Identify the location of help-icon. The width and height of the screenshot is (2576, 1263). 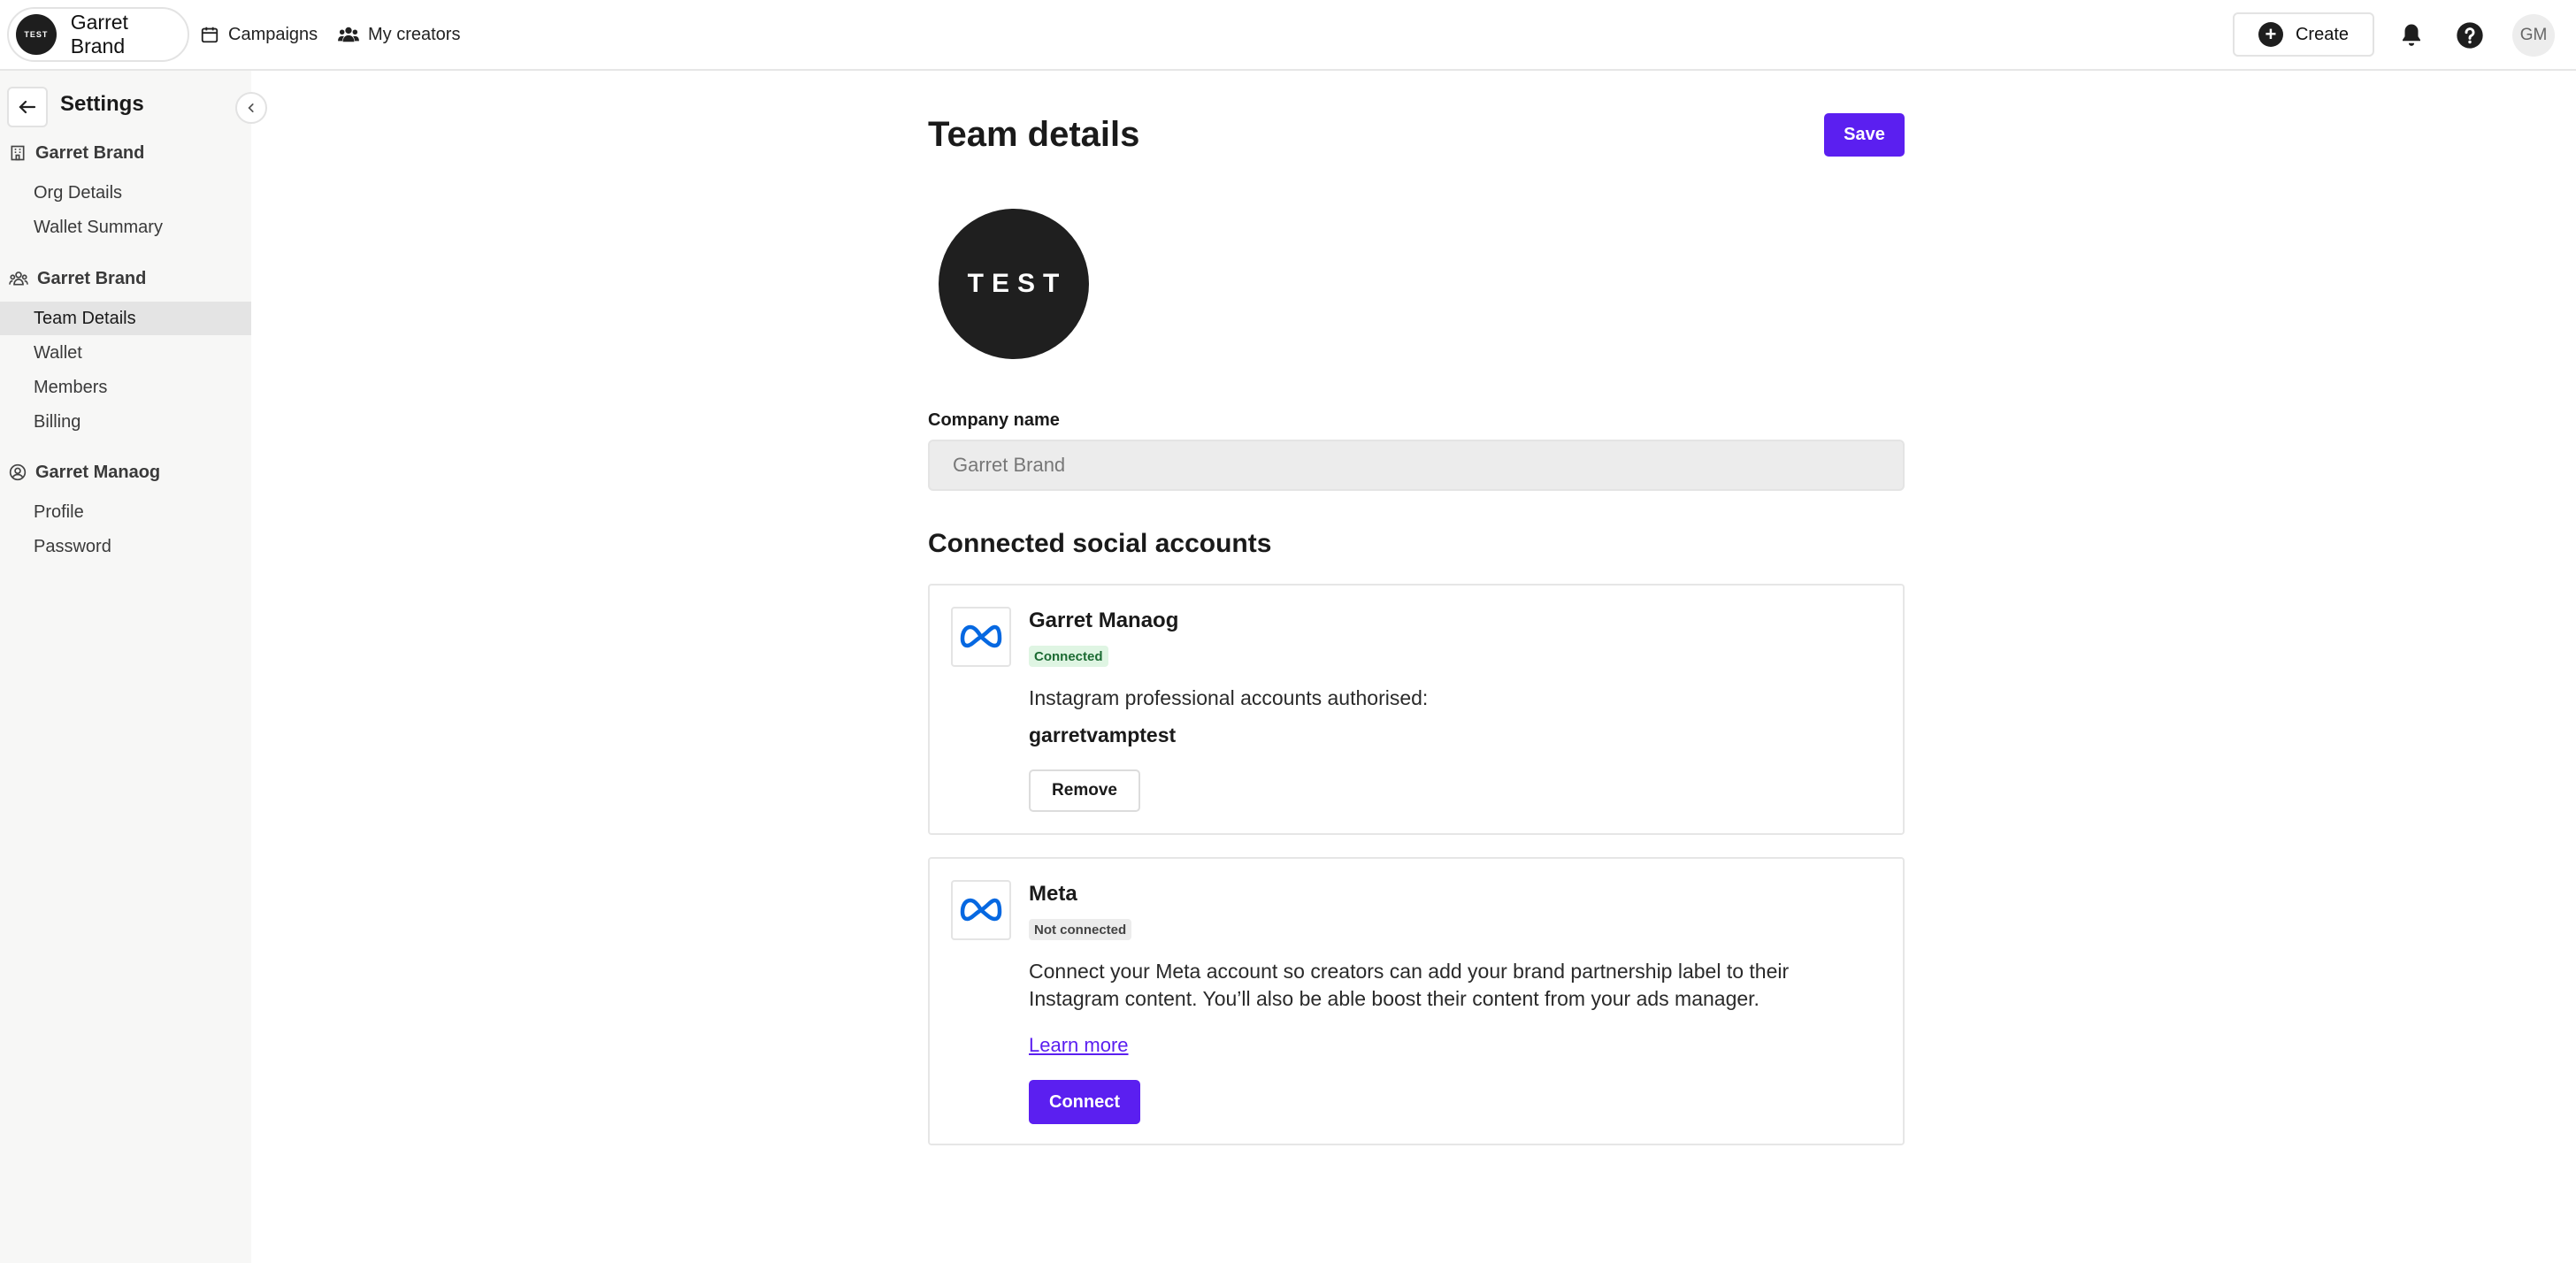
(2470, 35).